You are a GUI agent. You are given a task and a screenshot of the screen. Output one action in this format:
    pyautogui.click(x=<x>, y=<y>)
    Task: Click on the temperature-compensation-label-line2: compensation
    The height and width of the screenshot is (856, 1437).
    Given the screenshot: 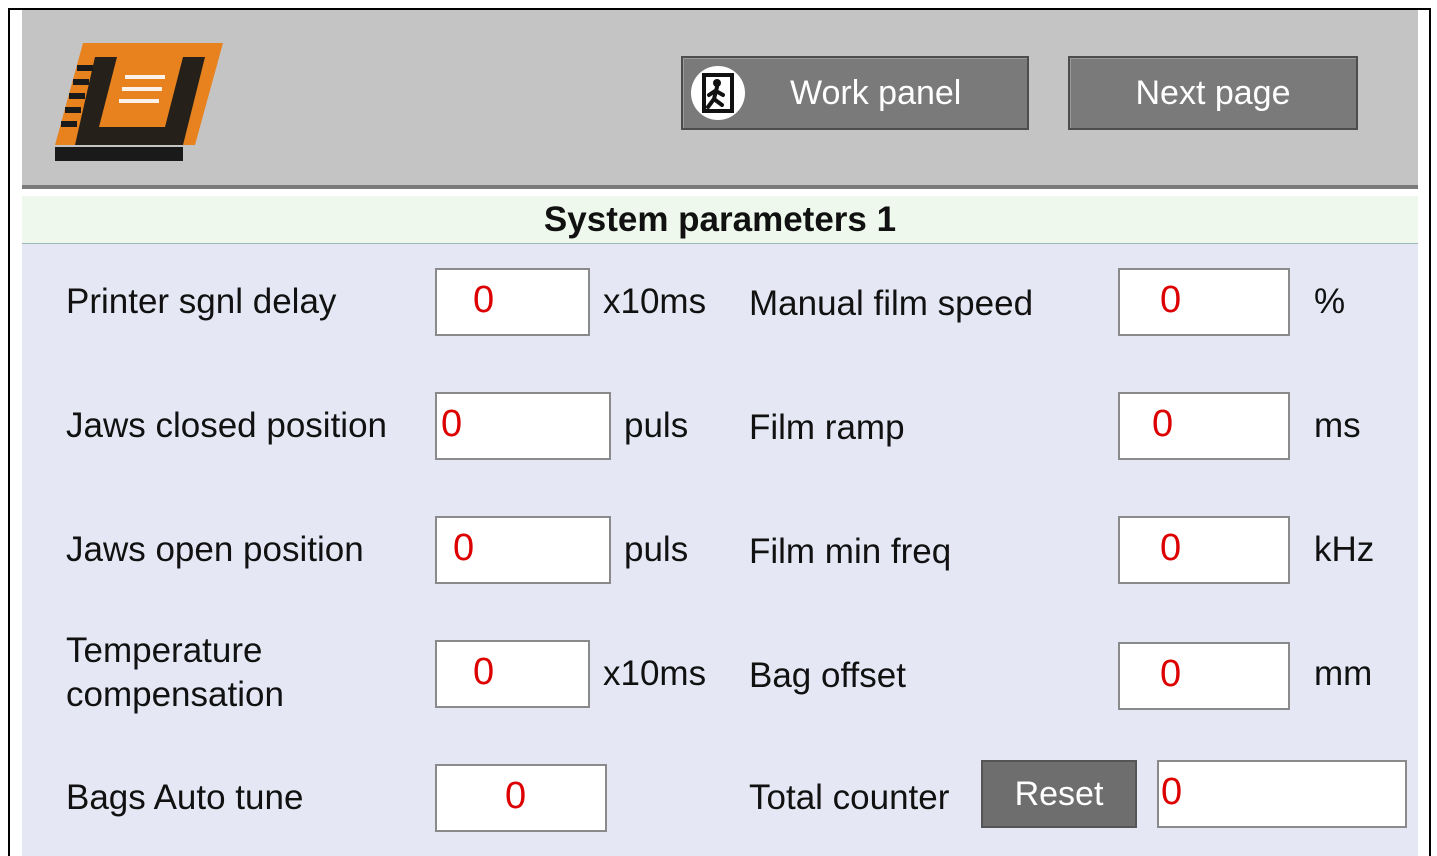 What is the action you would take?
    pyautogui.click(x=175, y=694)
    